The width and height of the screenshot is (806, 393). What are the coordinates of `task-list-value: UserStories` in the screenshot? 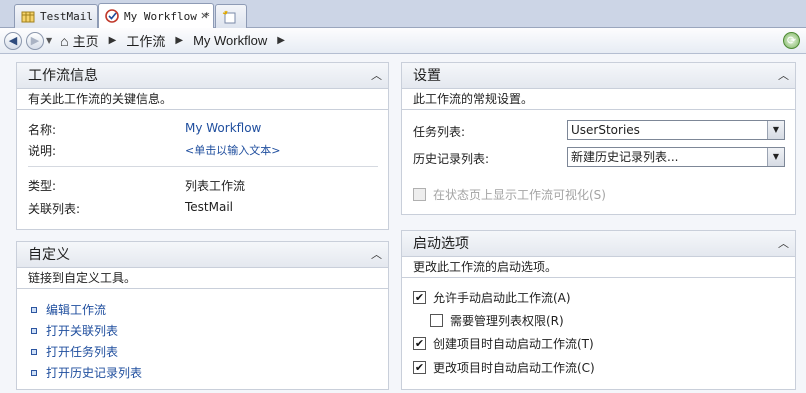 It's located at (605, 130).